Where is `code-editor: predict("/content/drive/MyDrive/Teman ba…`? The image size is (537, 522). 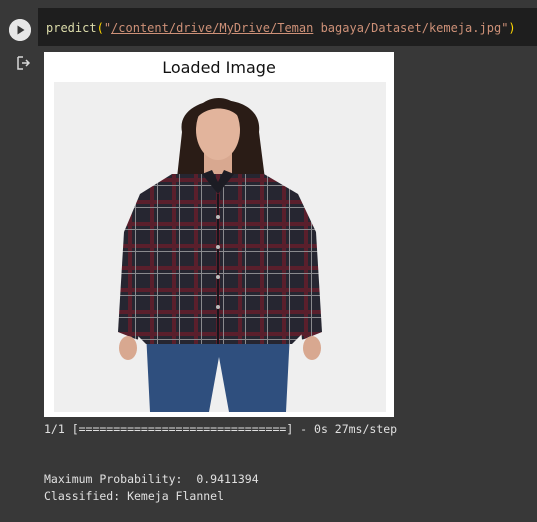
code-editor: predict("/content/drive/MyDrive/Teman ba… is located at coordinates (287, 27).